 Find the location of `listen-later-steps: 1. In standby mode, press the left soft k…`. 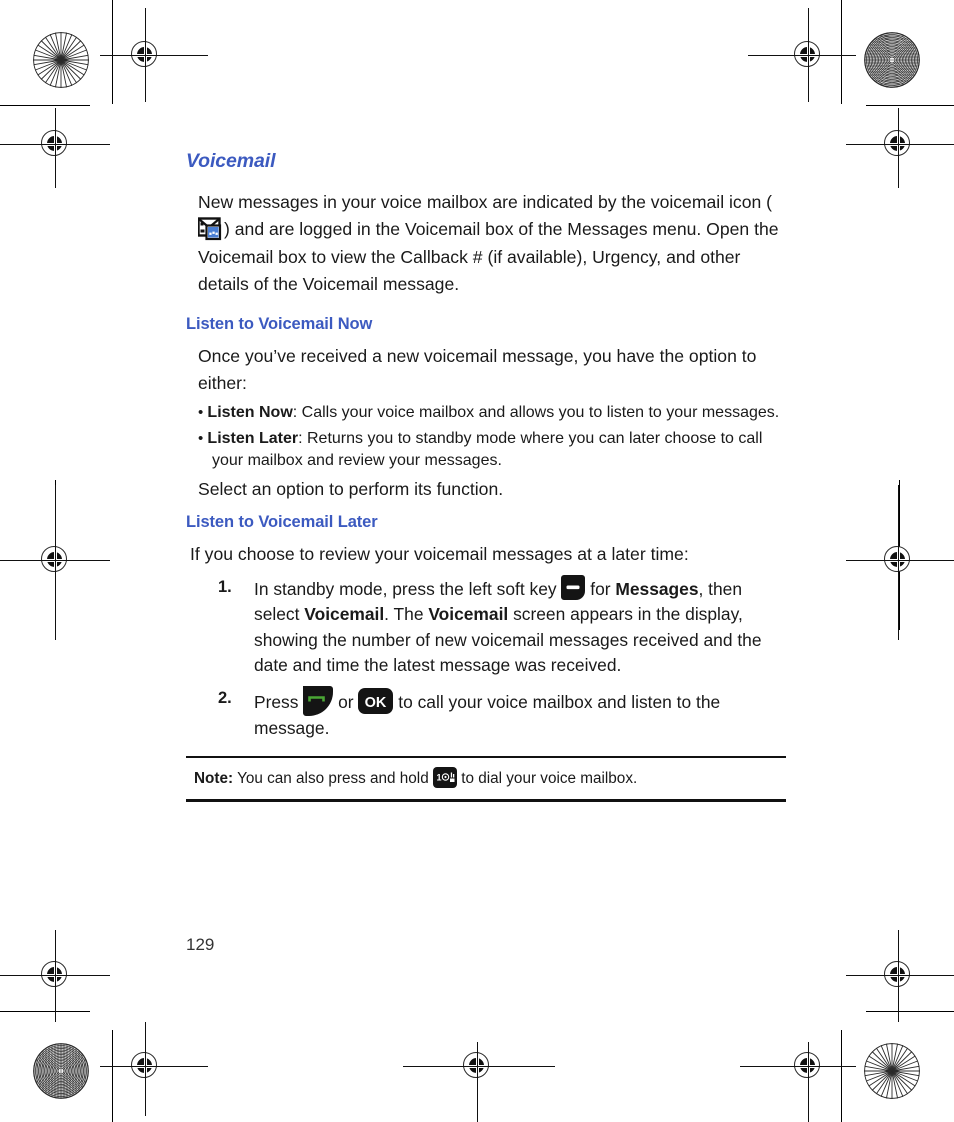

listen-later-steps: 1. In standby mode, press the left soft k… is located at coordinates (486, 658).